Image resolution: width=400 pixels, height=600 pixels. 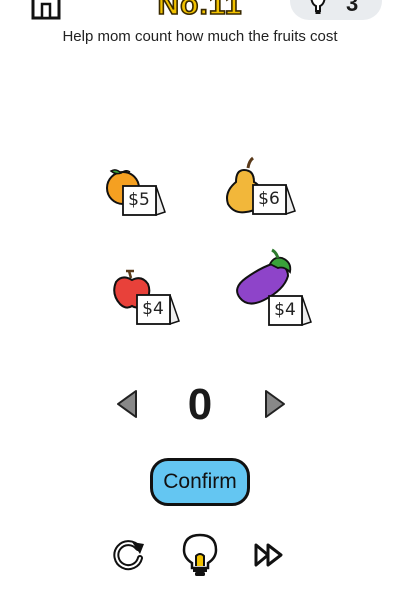 What do you see at coordinates (139, 200) in the screenshot?
I see `price-orange: $5` at bounding box center [139, 200].